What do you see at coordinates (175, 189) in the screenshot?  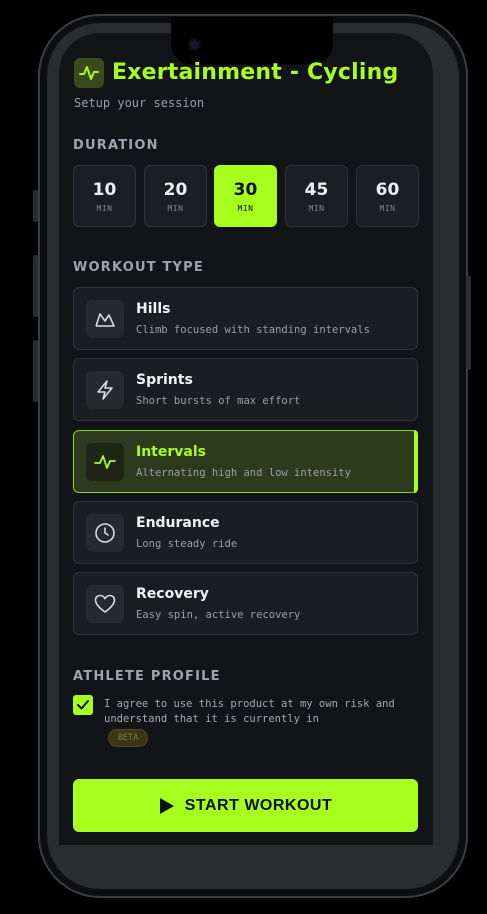 I see `duration-value: 20` at bounding box center [175, 189].